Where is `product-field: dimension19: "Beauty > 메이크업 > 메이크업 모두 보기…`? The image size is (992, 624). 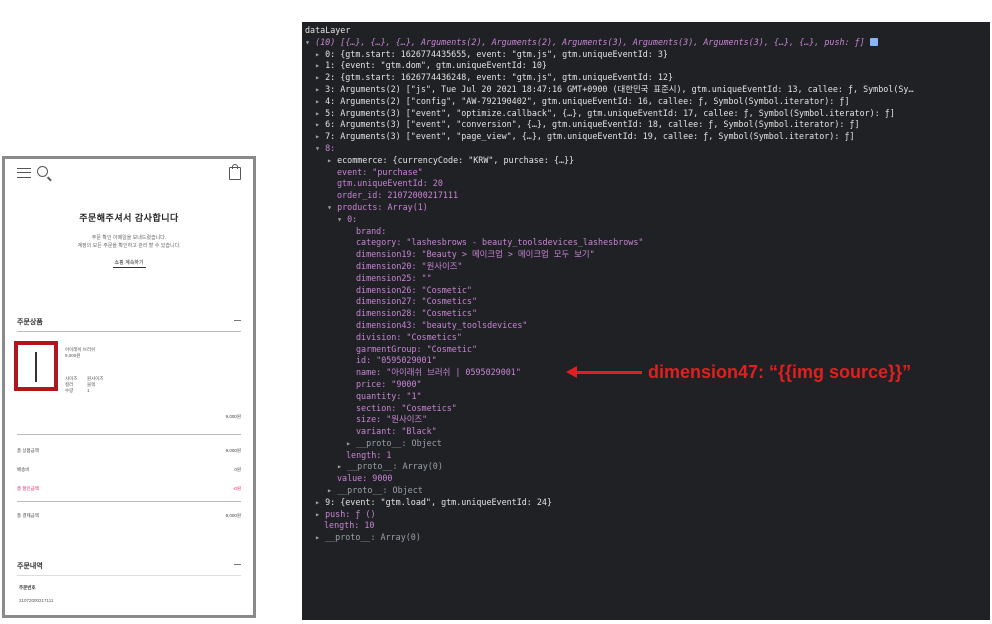
product-field: dimension19: "Beauty > 메이크업 > 메이크업 모두 보기… is located at coordinates (475, 254).